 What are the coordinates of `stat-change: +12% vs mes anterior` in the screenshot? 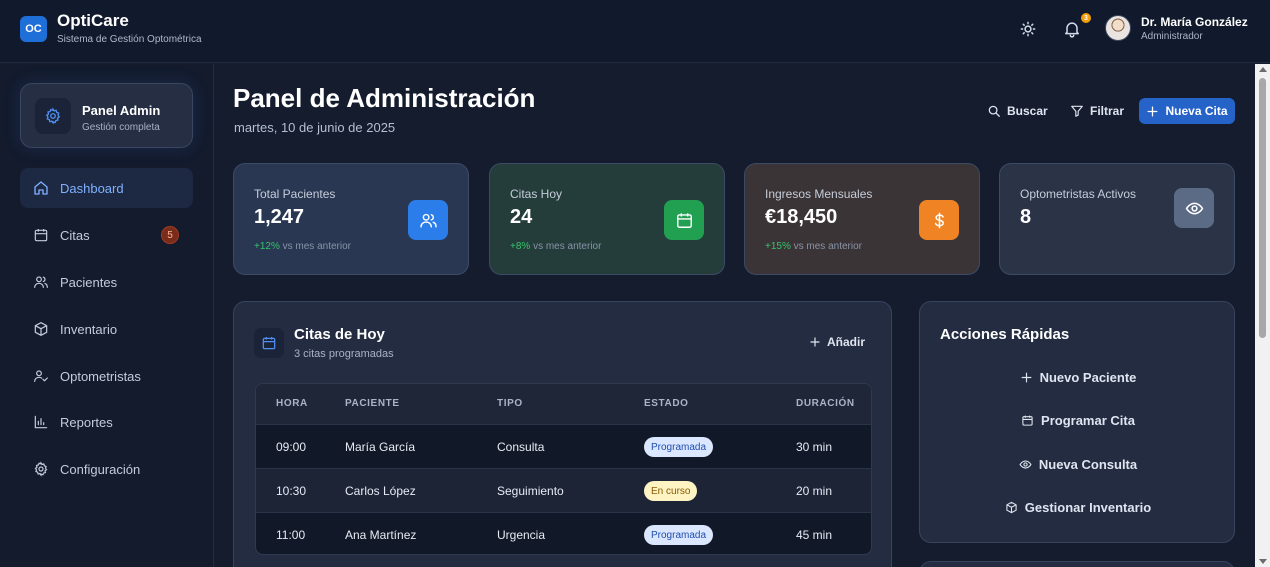 It's located at (302, 246).